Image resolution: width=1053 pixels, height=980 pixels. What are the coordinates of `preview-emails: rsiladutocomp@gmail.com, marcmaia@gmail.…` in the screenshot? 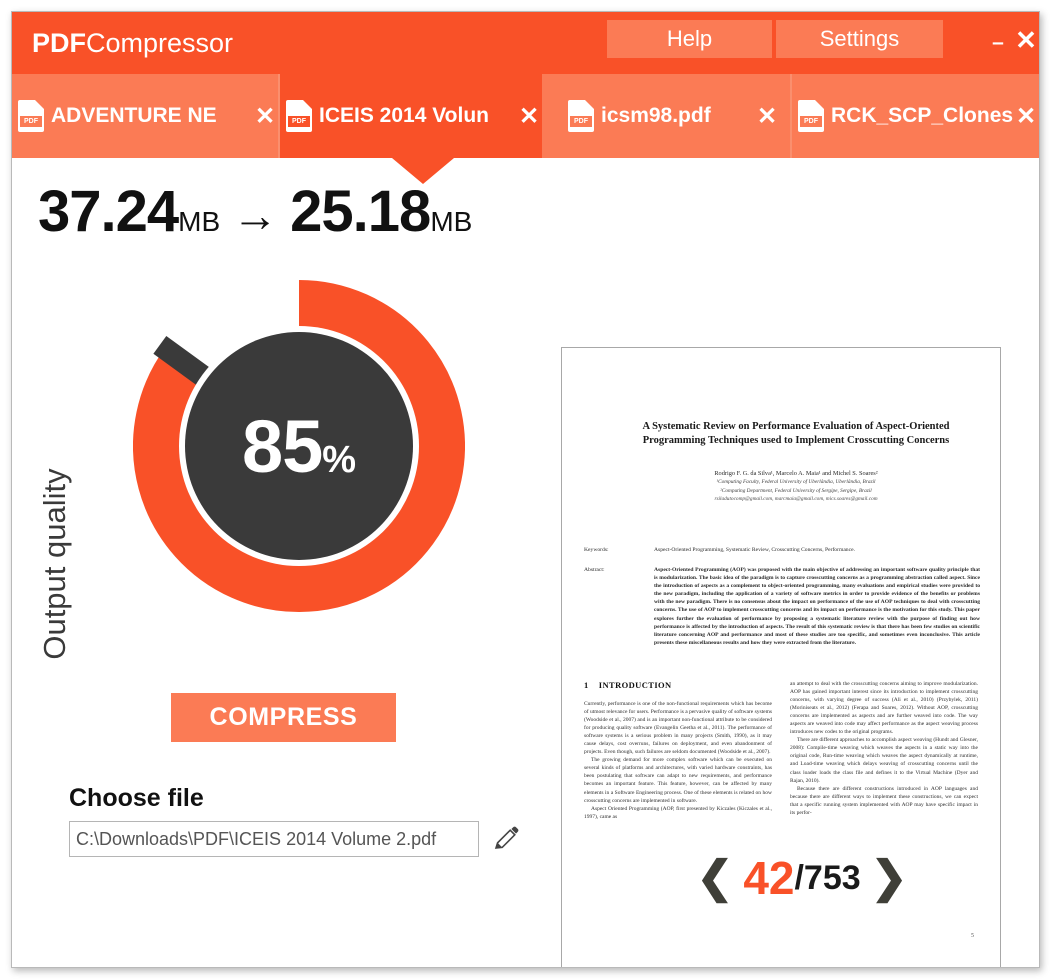 It's located at (796, 499).